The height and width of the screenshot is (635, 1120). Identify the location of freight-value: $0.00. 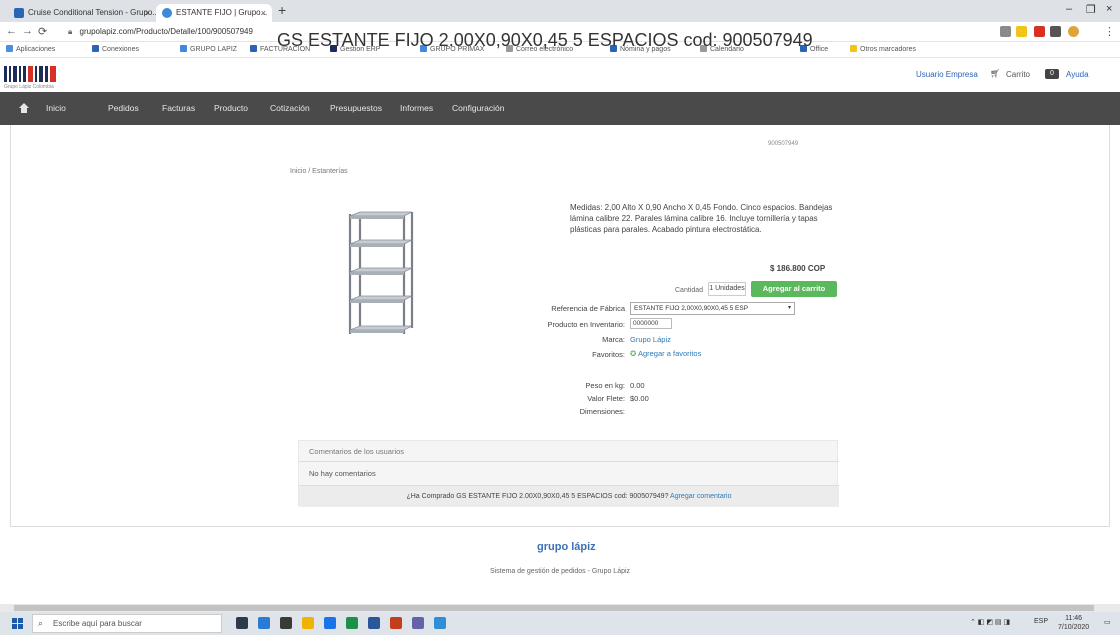
(639, 398).